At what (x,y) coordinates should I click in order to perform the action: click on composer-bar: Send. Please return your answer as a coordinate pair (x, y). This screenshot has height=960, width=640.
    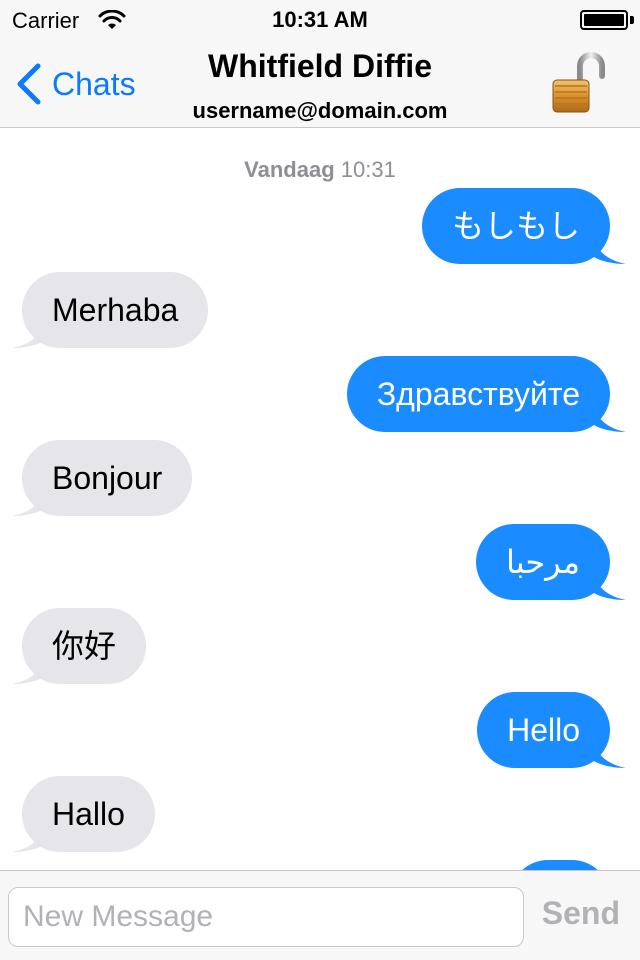
    Looking at the image, I should click on (320, 915).